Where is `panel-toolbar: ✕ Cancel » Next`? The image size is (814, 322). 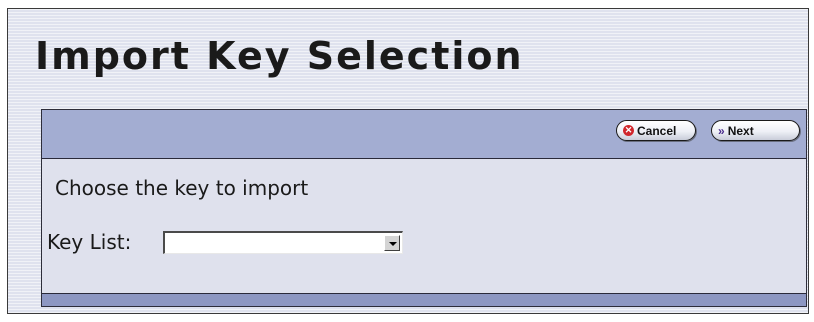 panel-toolbar: ✕ Cancel » Next is located at coordinates (424, 134).